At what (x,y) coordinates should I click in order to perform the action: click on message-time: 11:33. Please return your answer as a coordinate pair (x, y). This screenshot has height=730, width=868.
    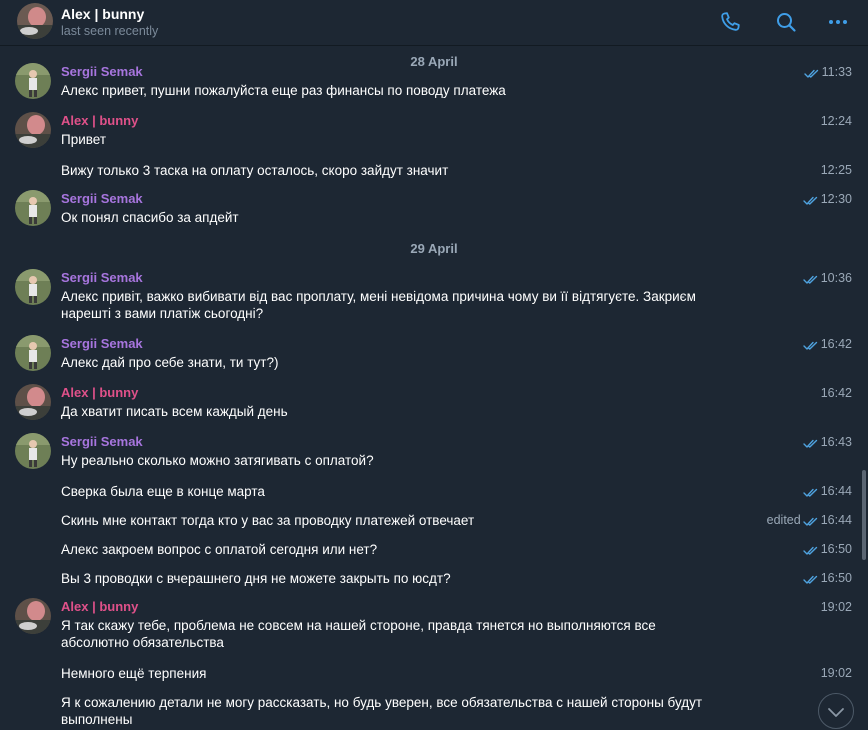
    Looking at the image, I should click on (827, 72).